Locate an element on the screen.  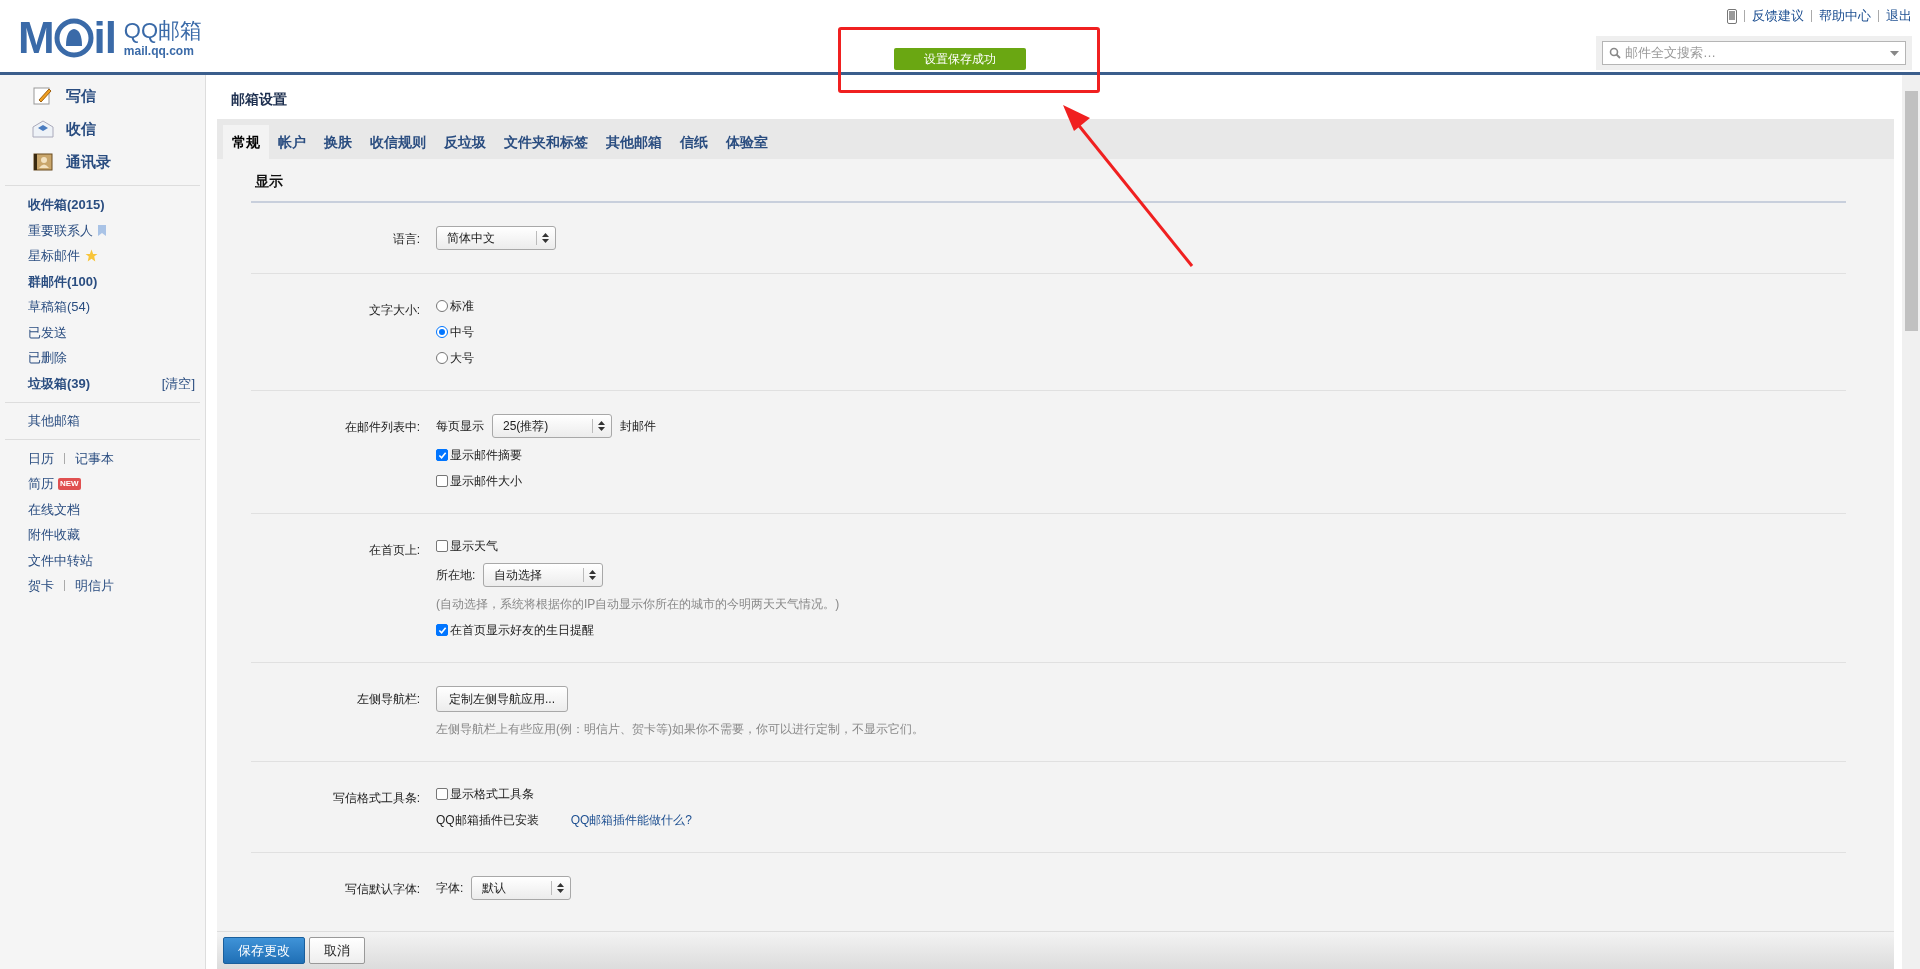
dropdown-select: 25(推荐) is located at coordinates (552, 426).